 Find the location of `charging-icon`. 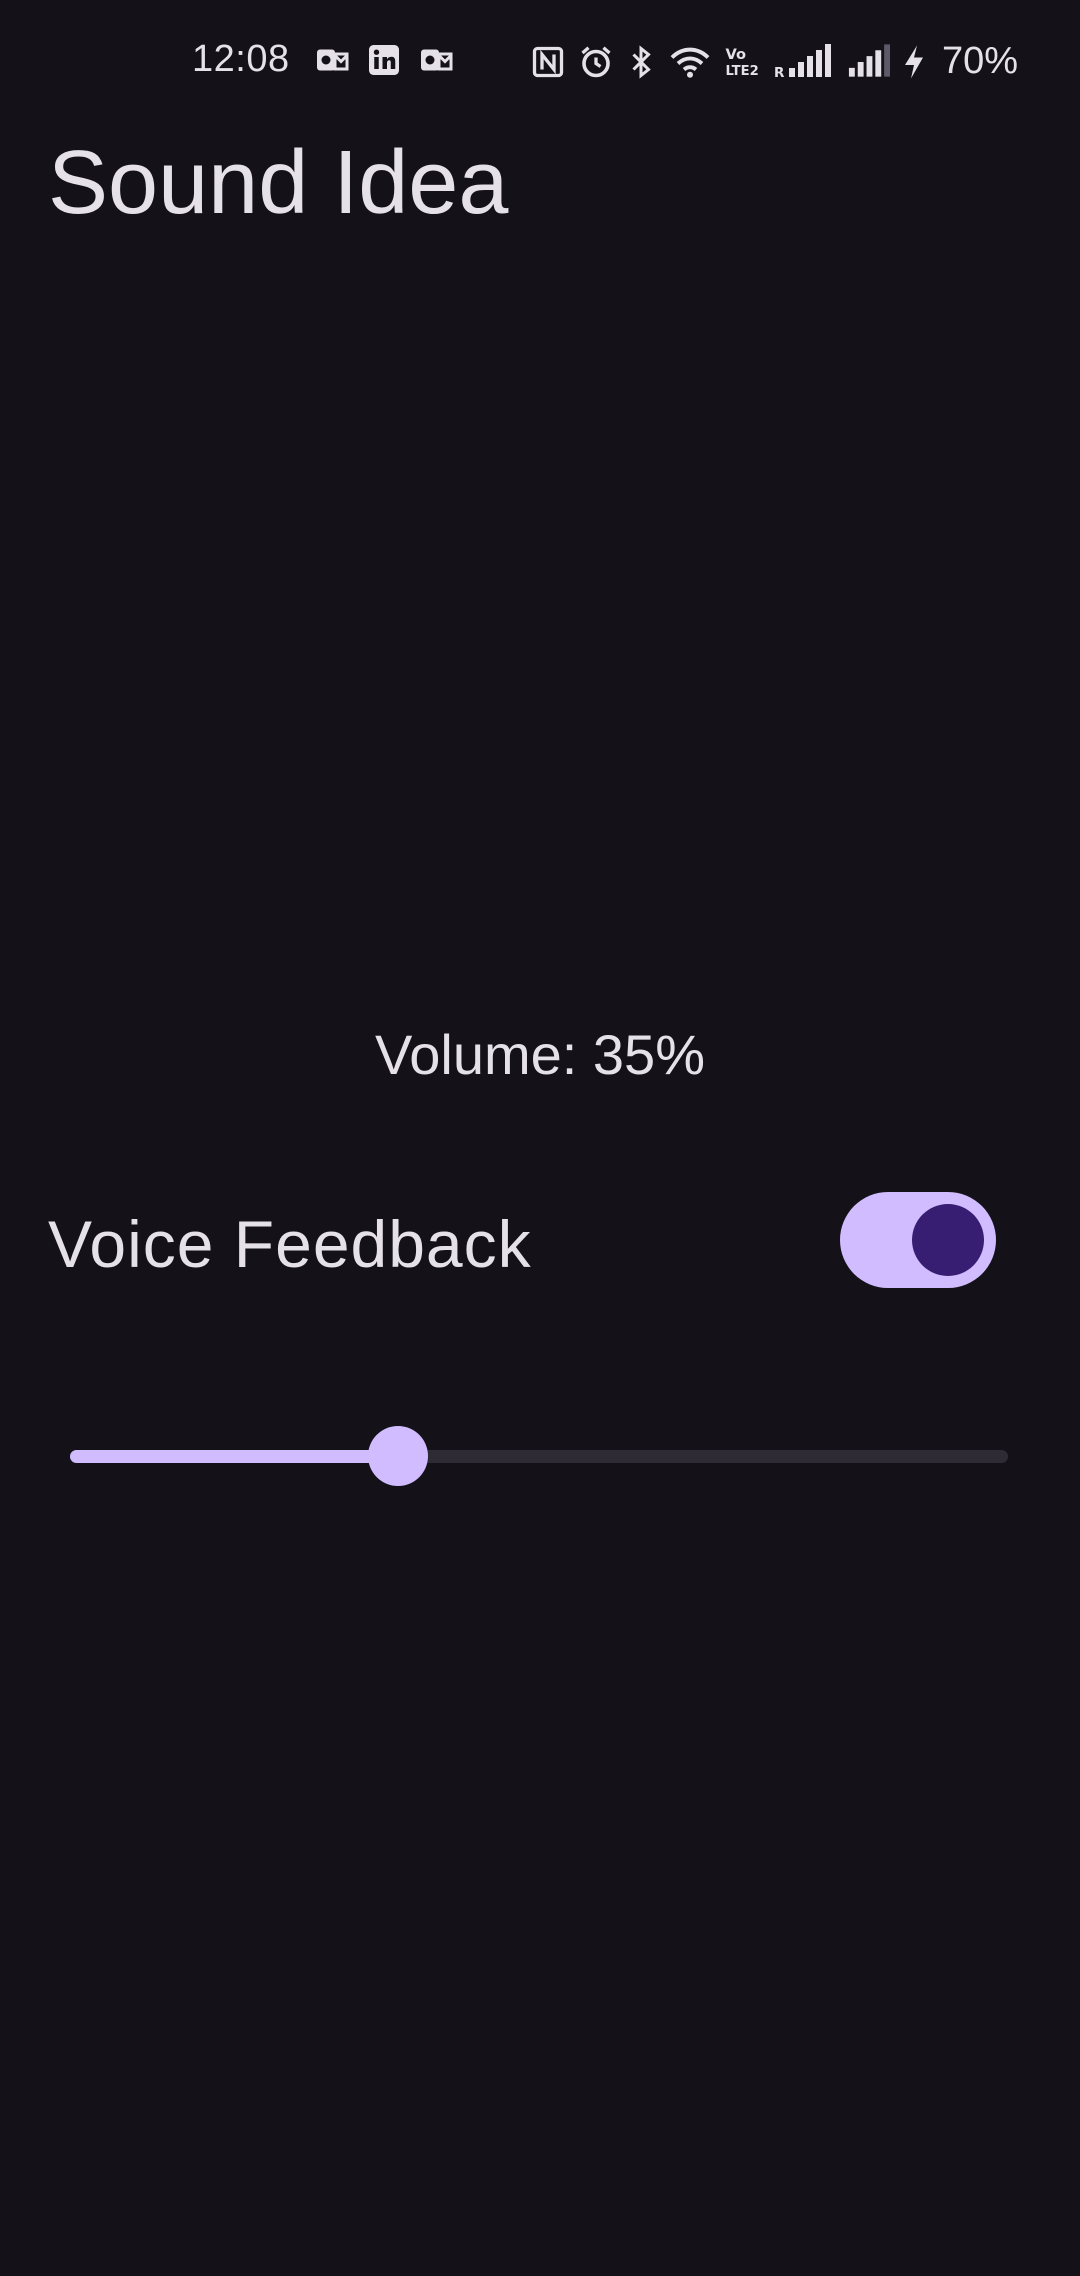

charging-icon is located at coordinates (914, 62).